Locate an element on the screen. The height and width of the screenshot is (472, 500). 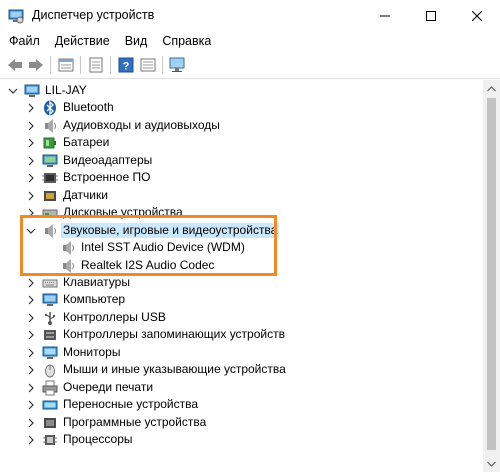
forward-button is located at coordinates (36, 65).